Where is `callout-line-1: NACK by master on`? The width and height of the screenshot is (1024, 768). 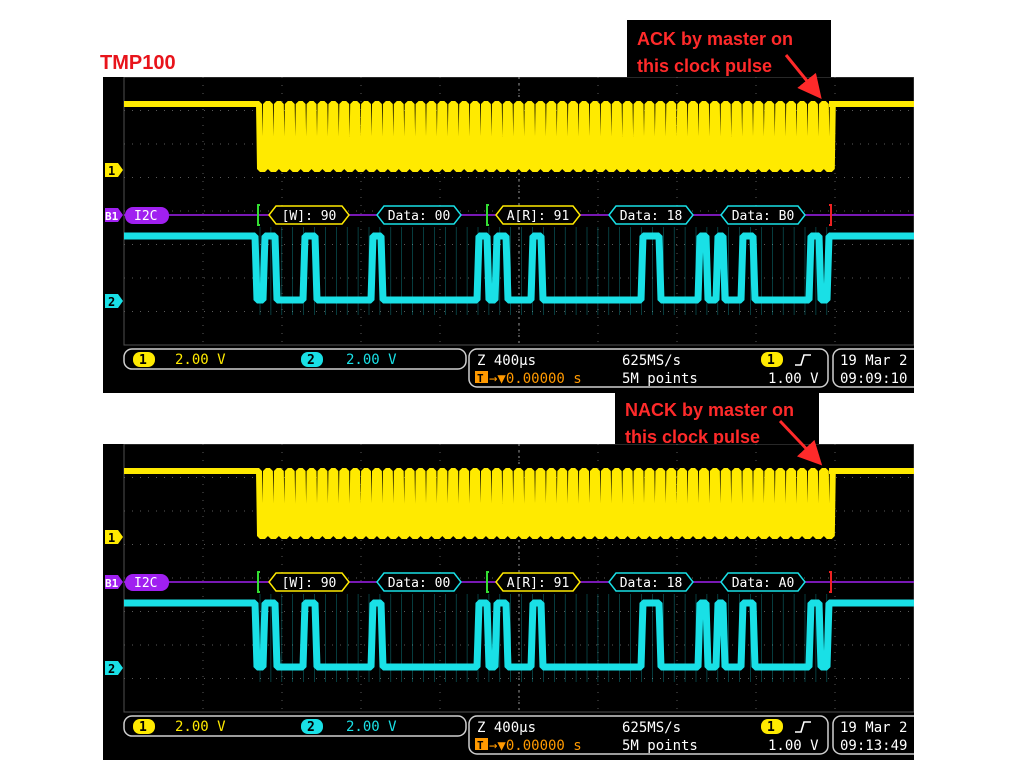
callout-line-1: NACK by master on is located at coordinates (710, 410).